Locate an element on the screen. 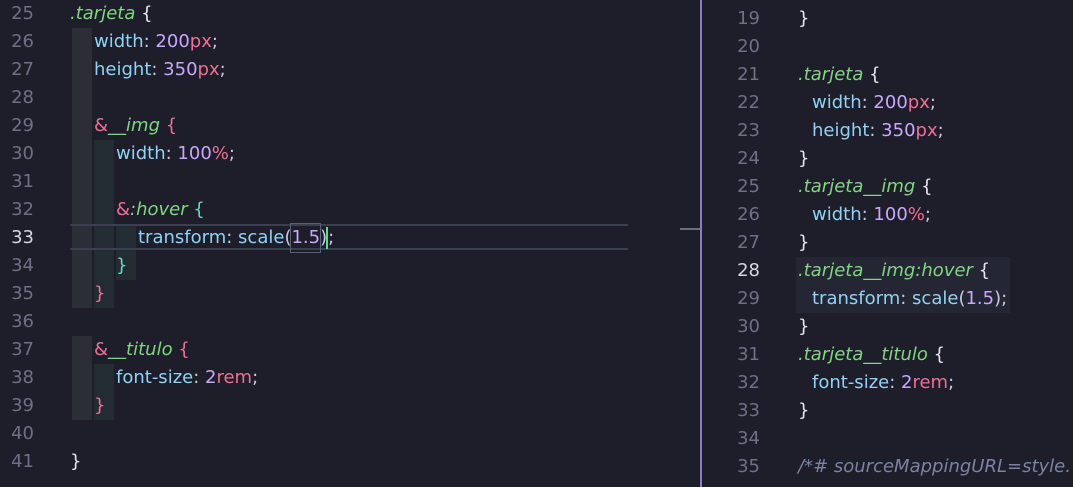  line-number: 30 is located at coordinates (748, 326).